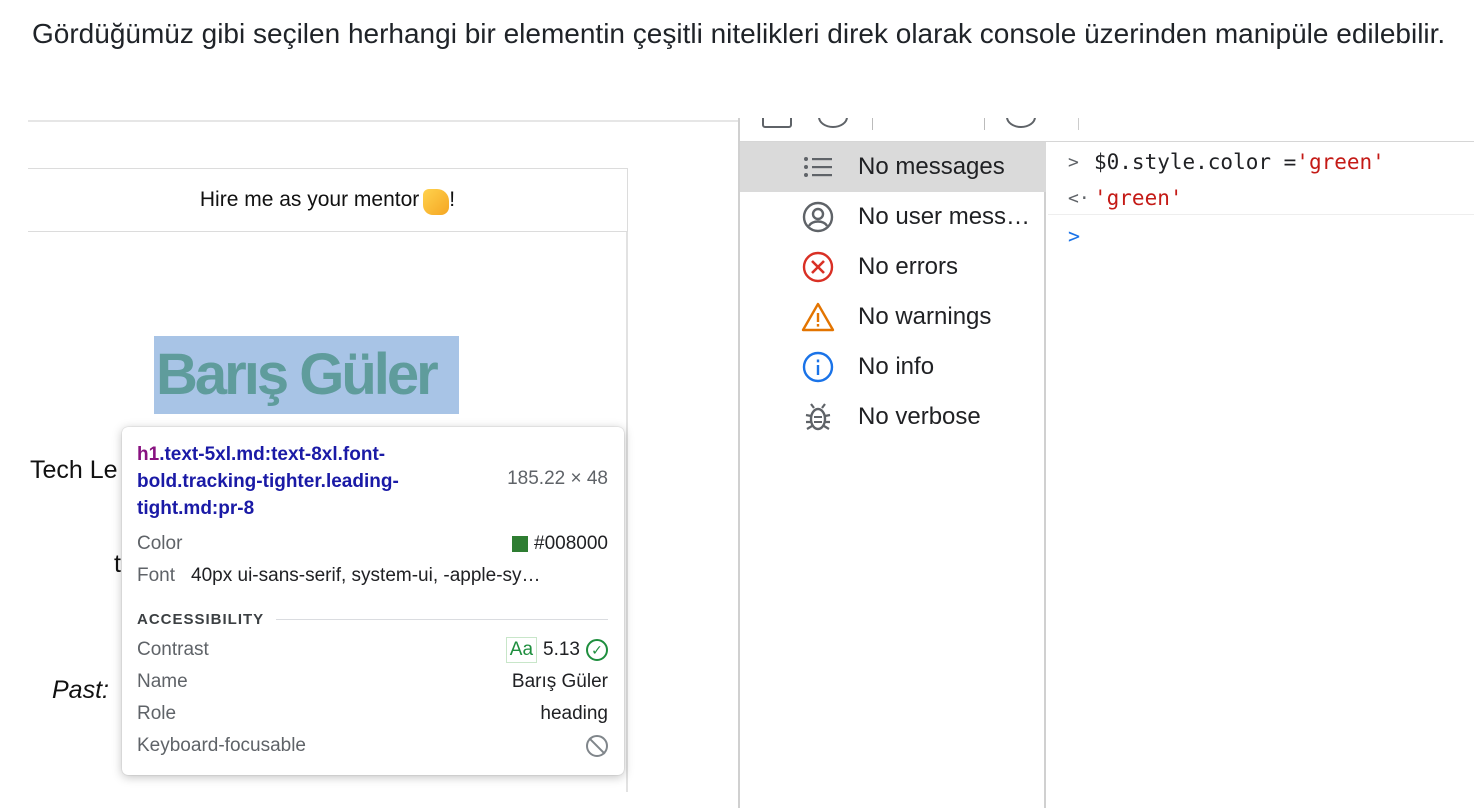 This screenshot has height=808, width=1474. I want to click on sidebar-item-label: No errors, so click(908, 266).